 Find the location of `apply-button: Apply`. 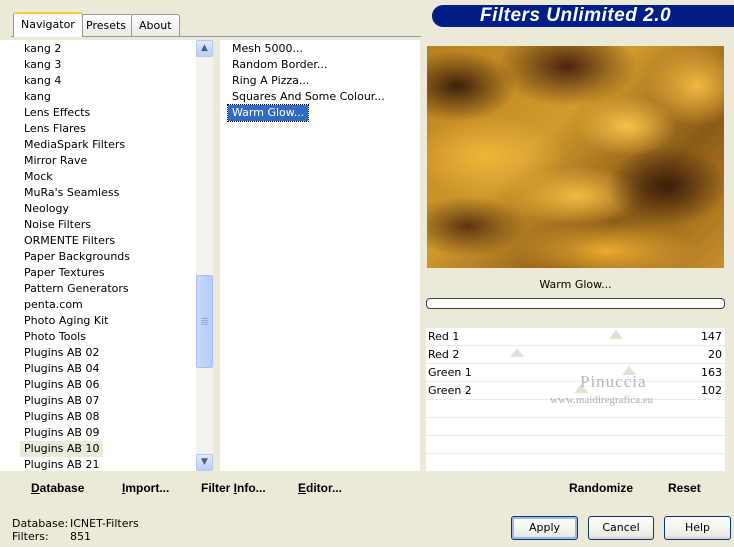

apply-button: Apply is located at coordinates (544, 528).